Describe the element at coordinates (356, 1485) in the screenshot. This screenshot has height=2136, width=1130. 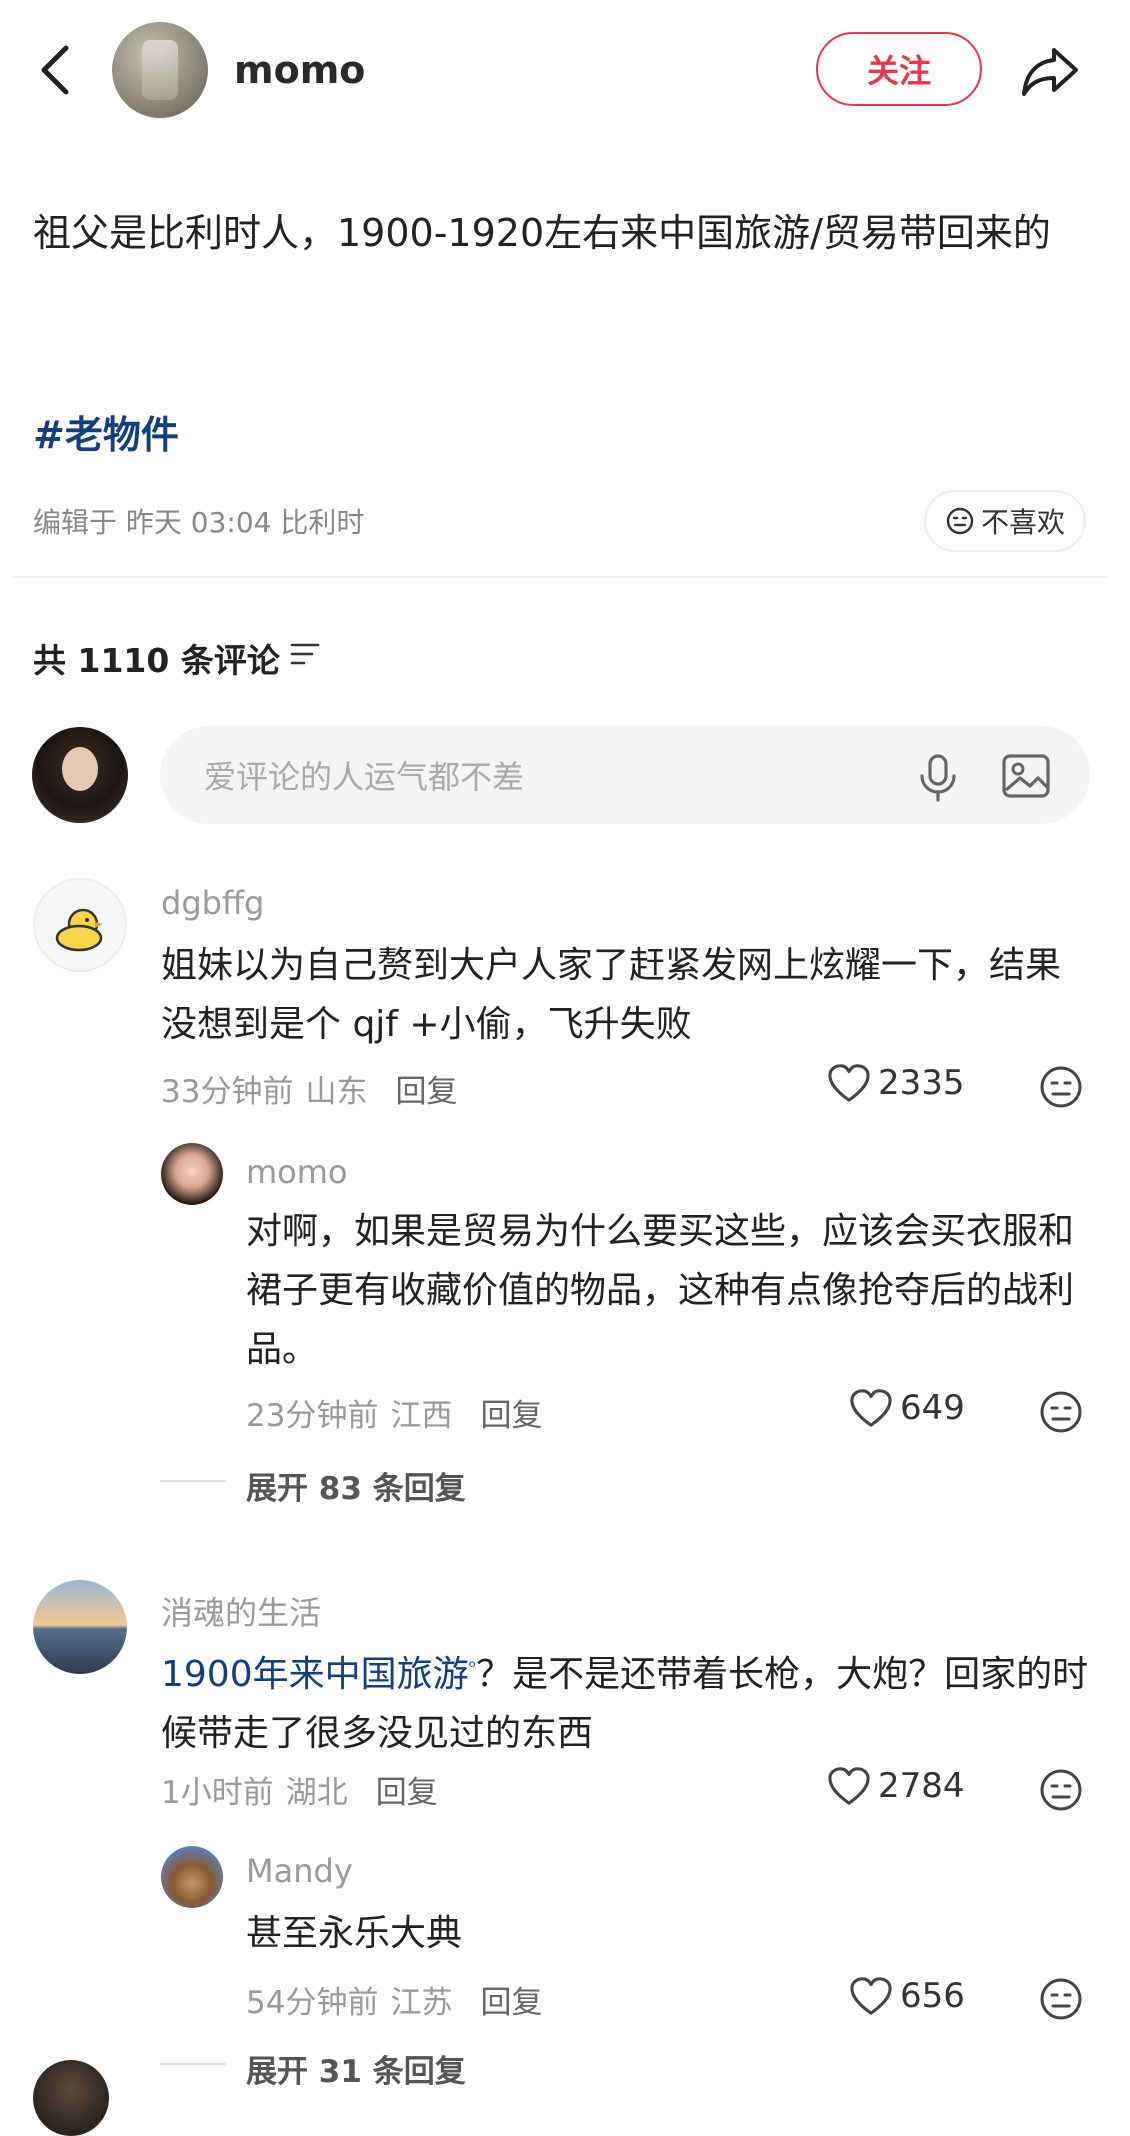
I see `expand-replies-button: 展开 83 条回复` at that location.